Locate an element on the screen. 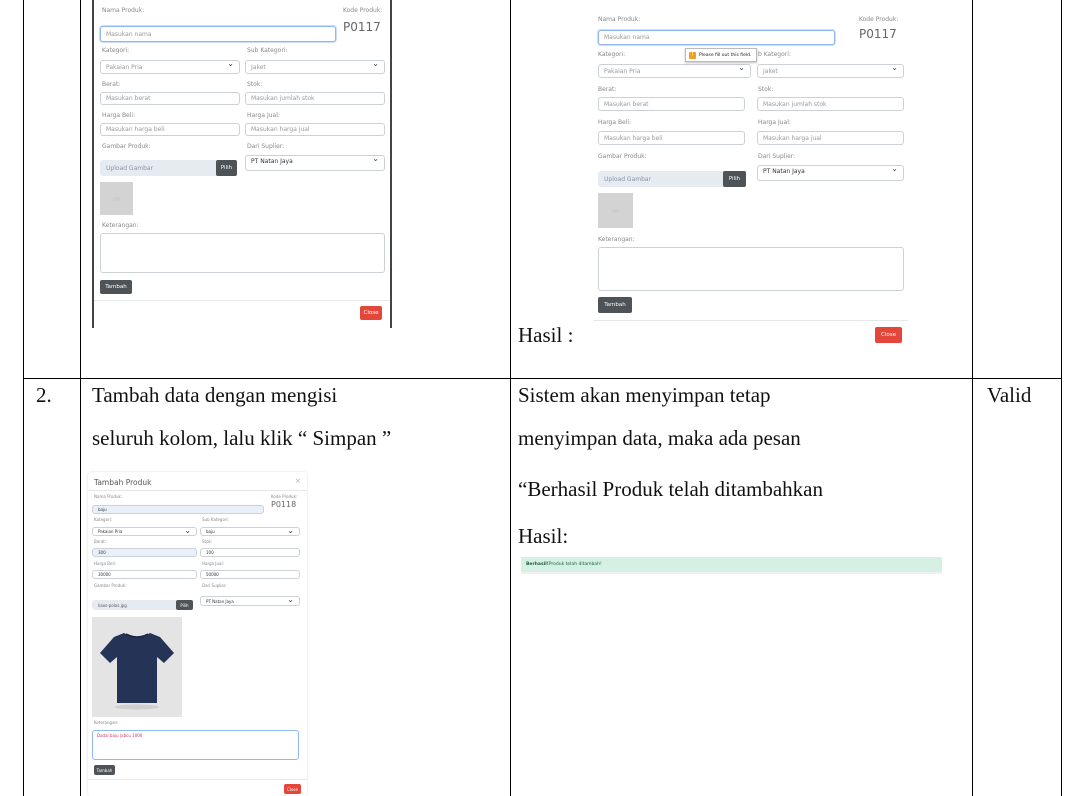 This screenshot has width=1076, height=796. expected-line-3: “Berhasil Produk telah ditambahkan is located at coordinates (671, 489).